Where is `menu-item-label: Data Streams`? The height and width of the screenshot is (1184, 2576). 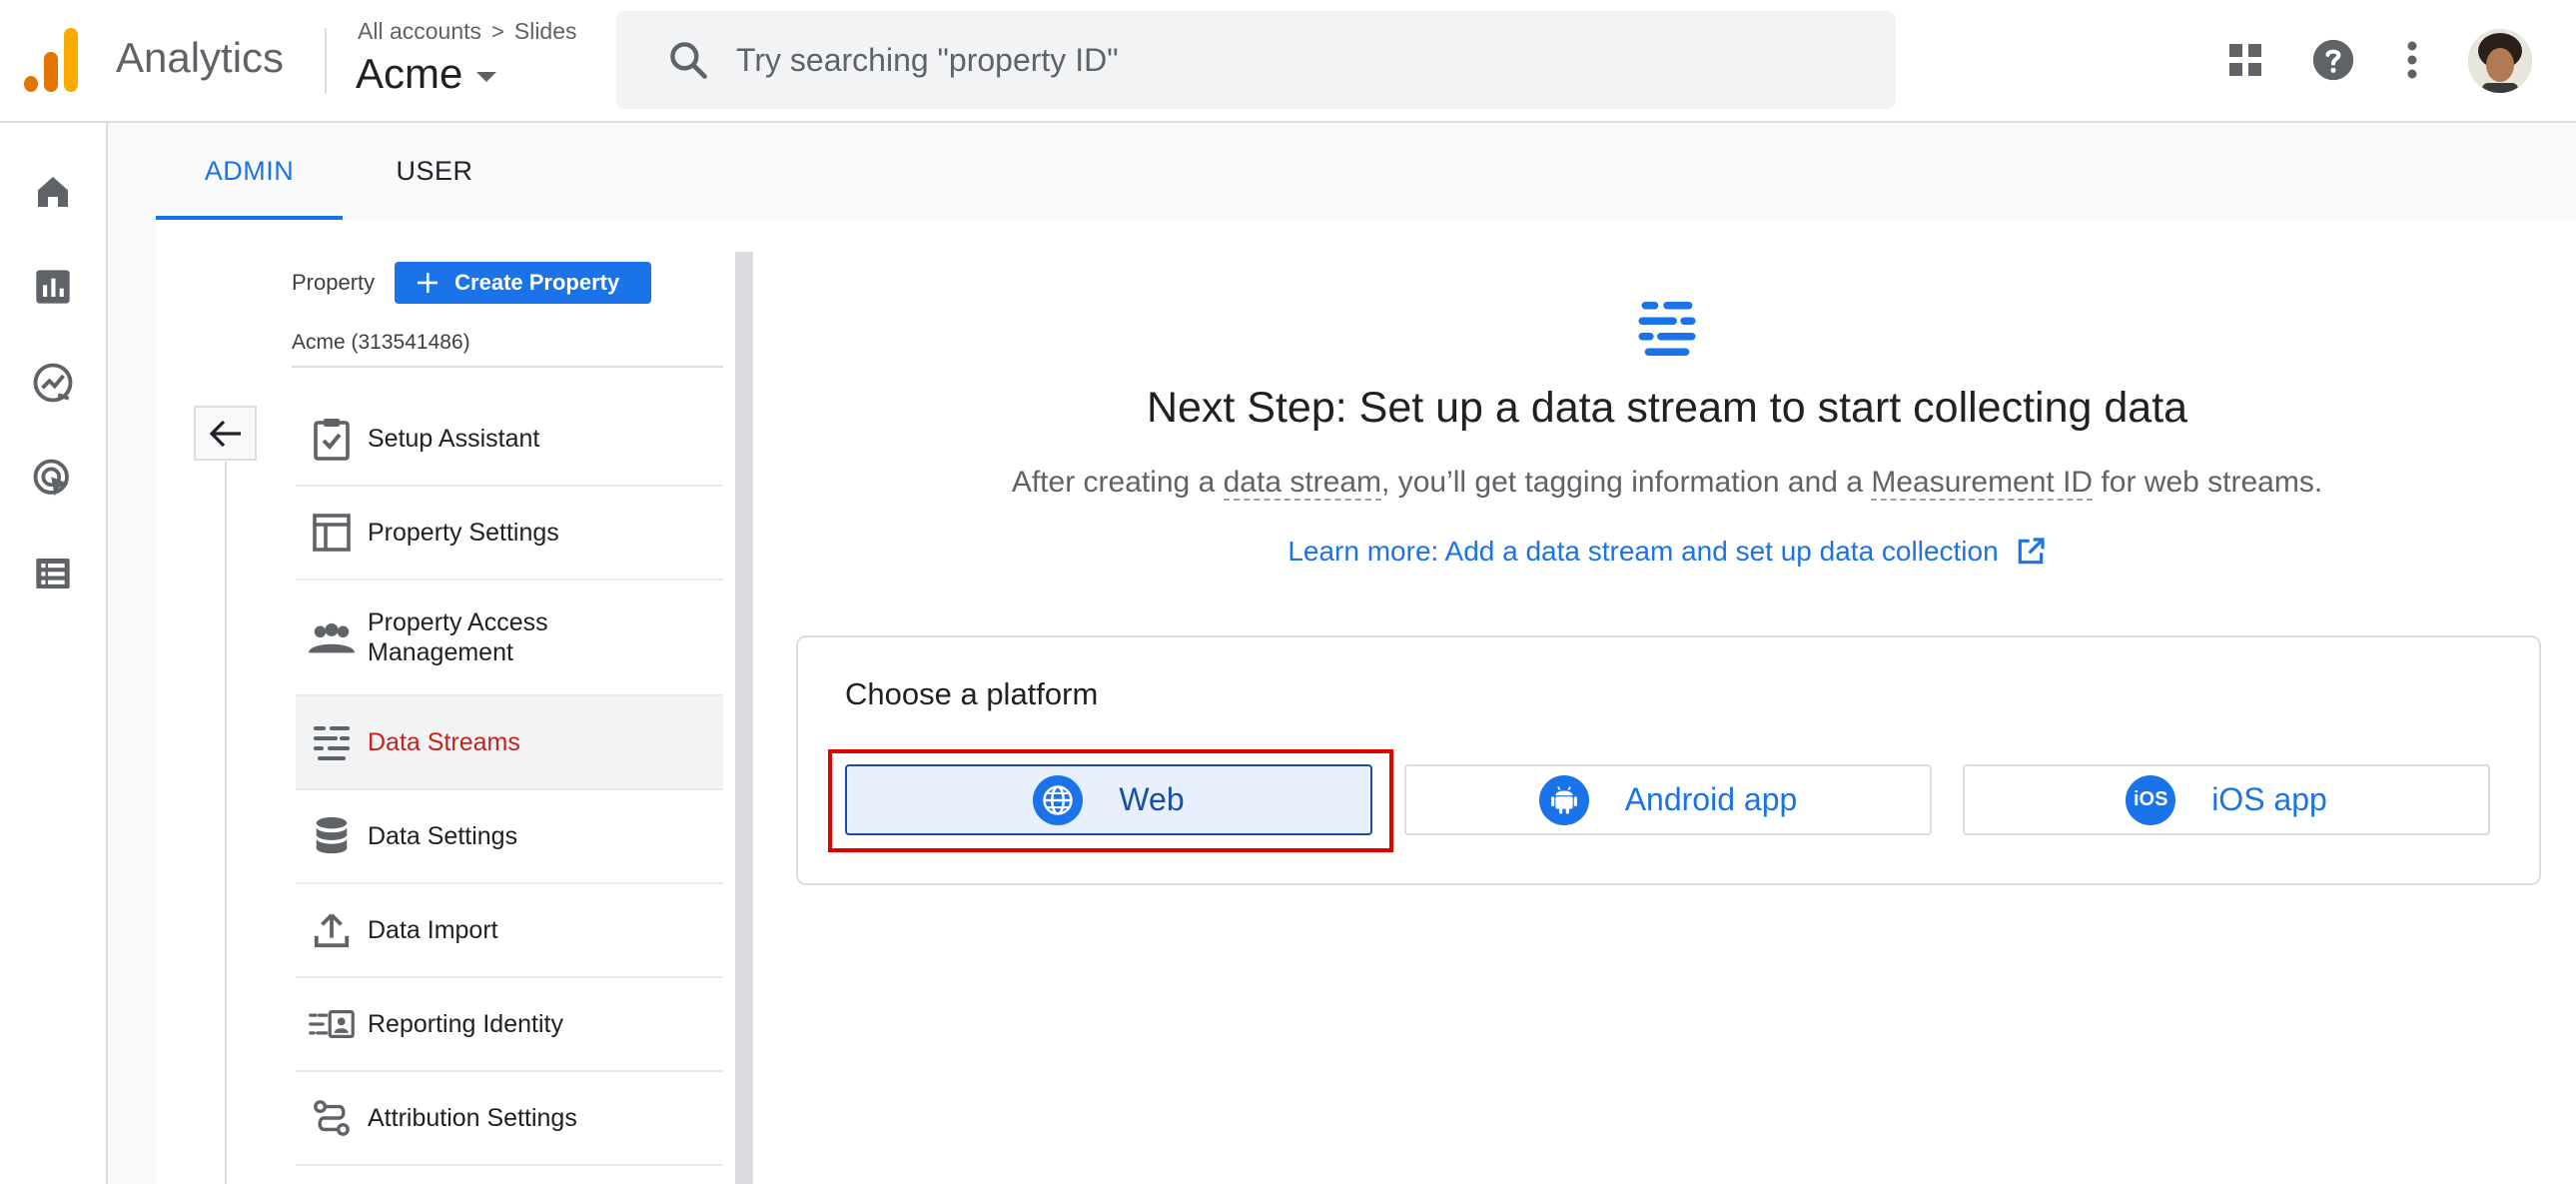 menu-item-label: Data Streams is located at coordinates (444, 742).